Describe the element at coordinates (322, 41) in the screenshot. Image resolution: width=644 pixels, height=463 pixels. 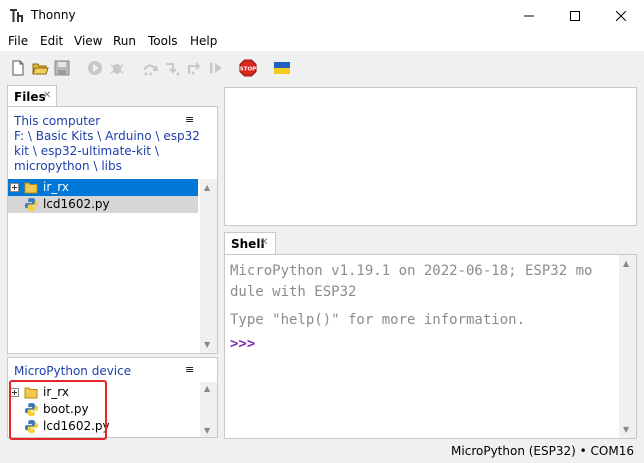
I see `menu-bar: File Edit View Run Tools Help` at that location.